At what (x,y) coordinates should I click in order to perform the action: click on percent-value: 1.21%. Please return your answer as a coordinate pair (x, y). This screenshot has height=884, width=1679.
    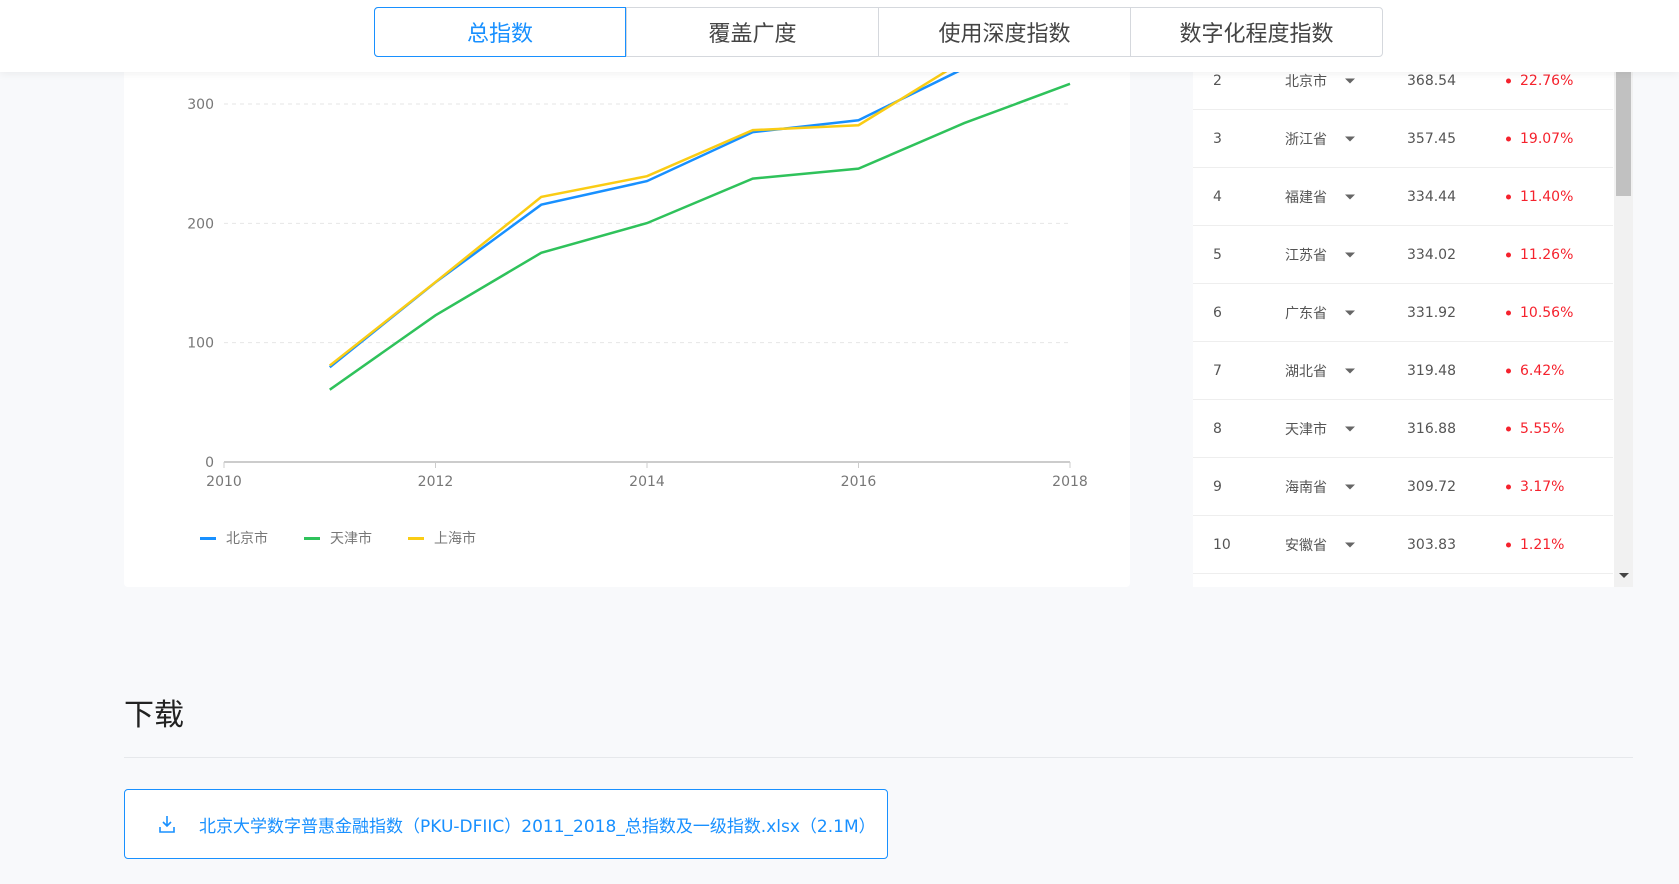
    Looking at the image, I should click on (1542, 544).